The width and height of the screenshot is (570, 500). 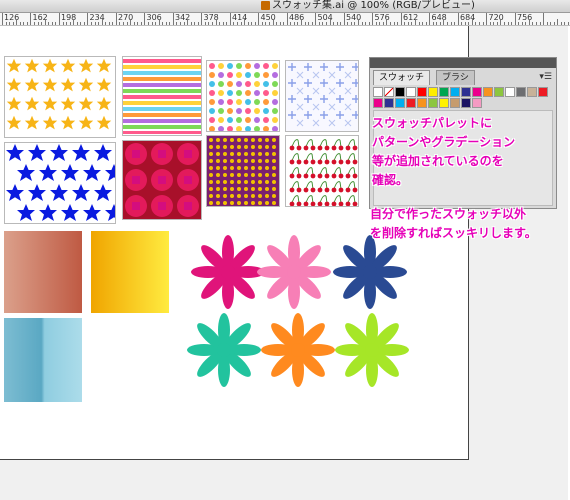 I want to click on yellow-gradient-swatch, so click(x=130, y=272).